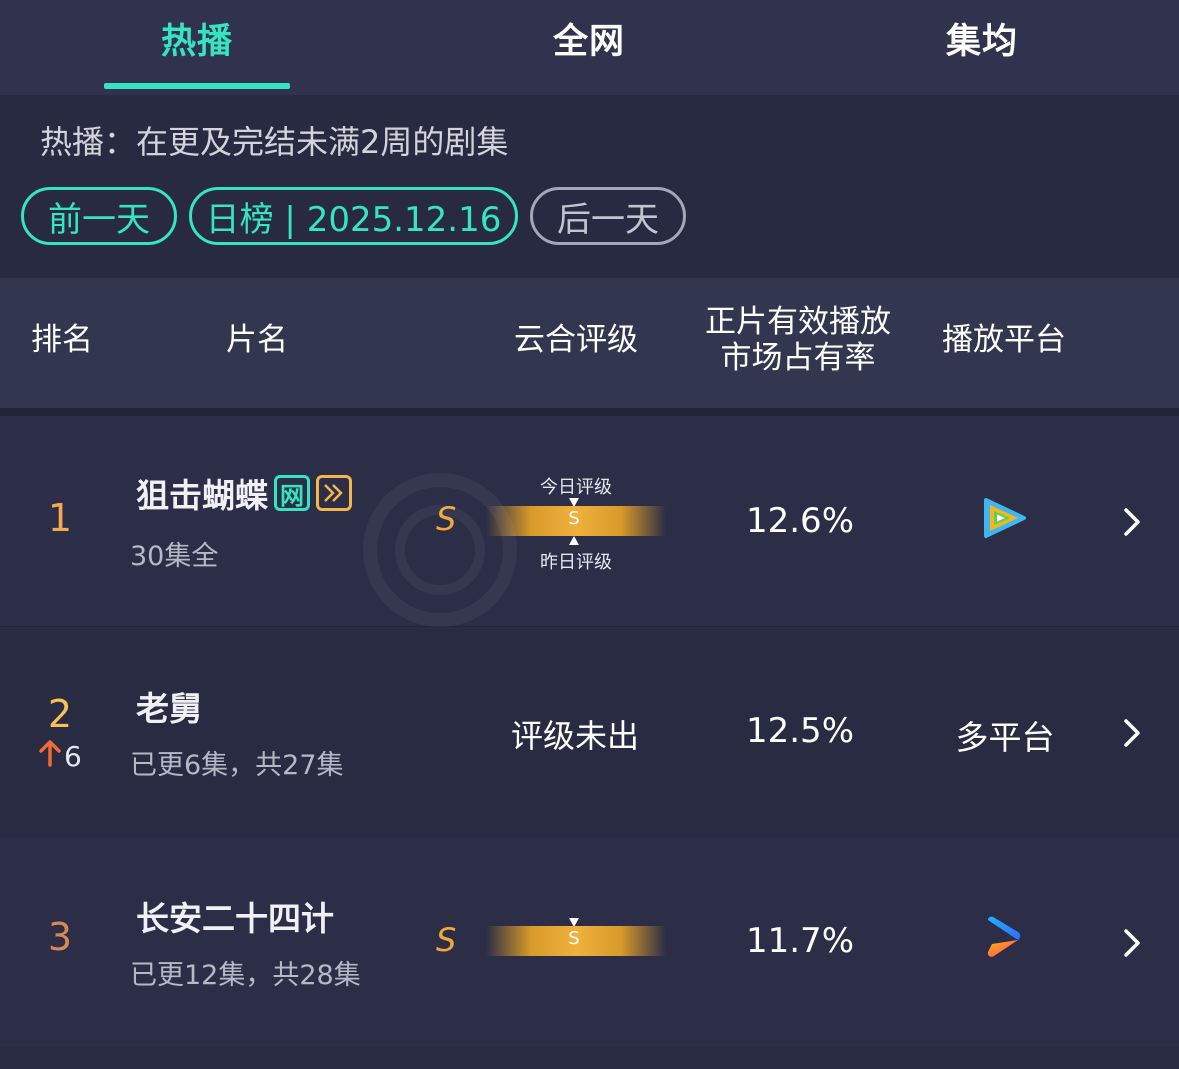  What do you see at coordinates (274, 142) in the screenshot?
I see `ranking-description: 热播：在更及完结未满2周的剧集` at bounding box center [274, 142].